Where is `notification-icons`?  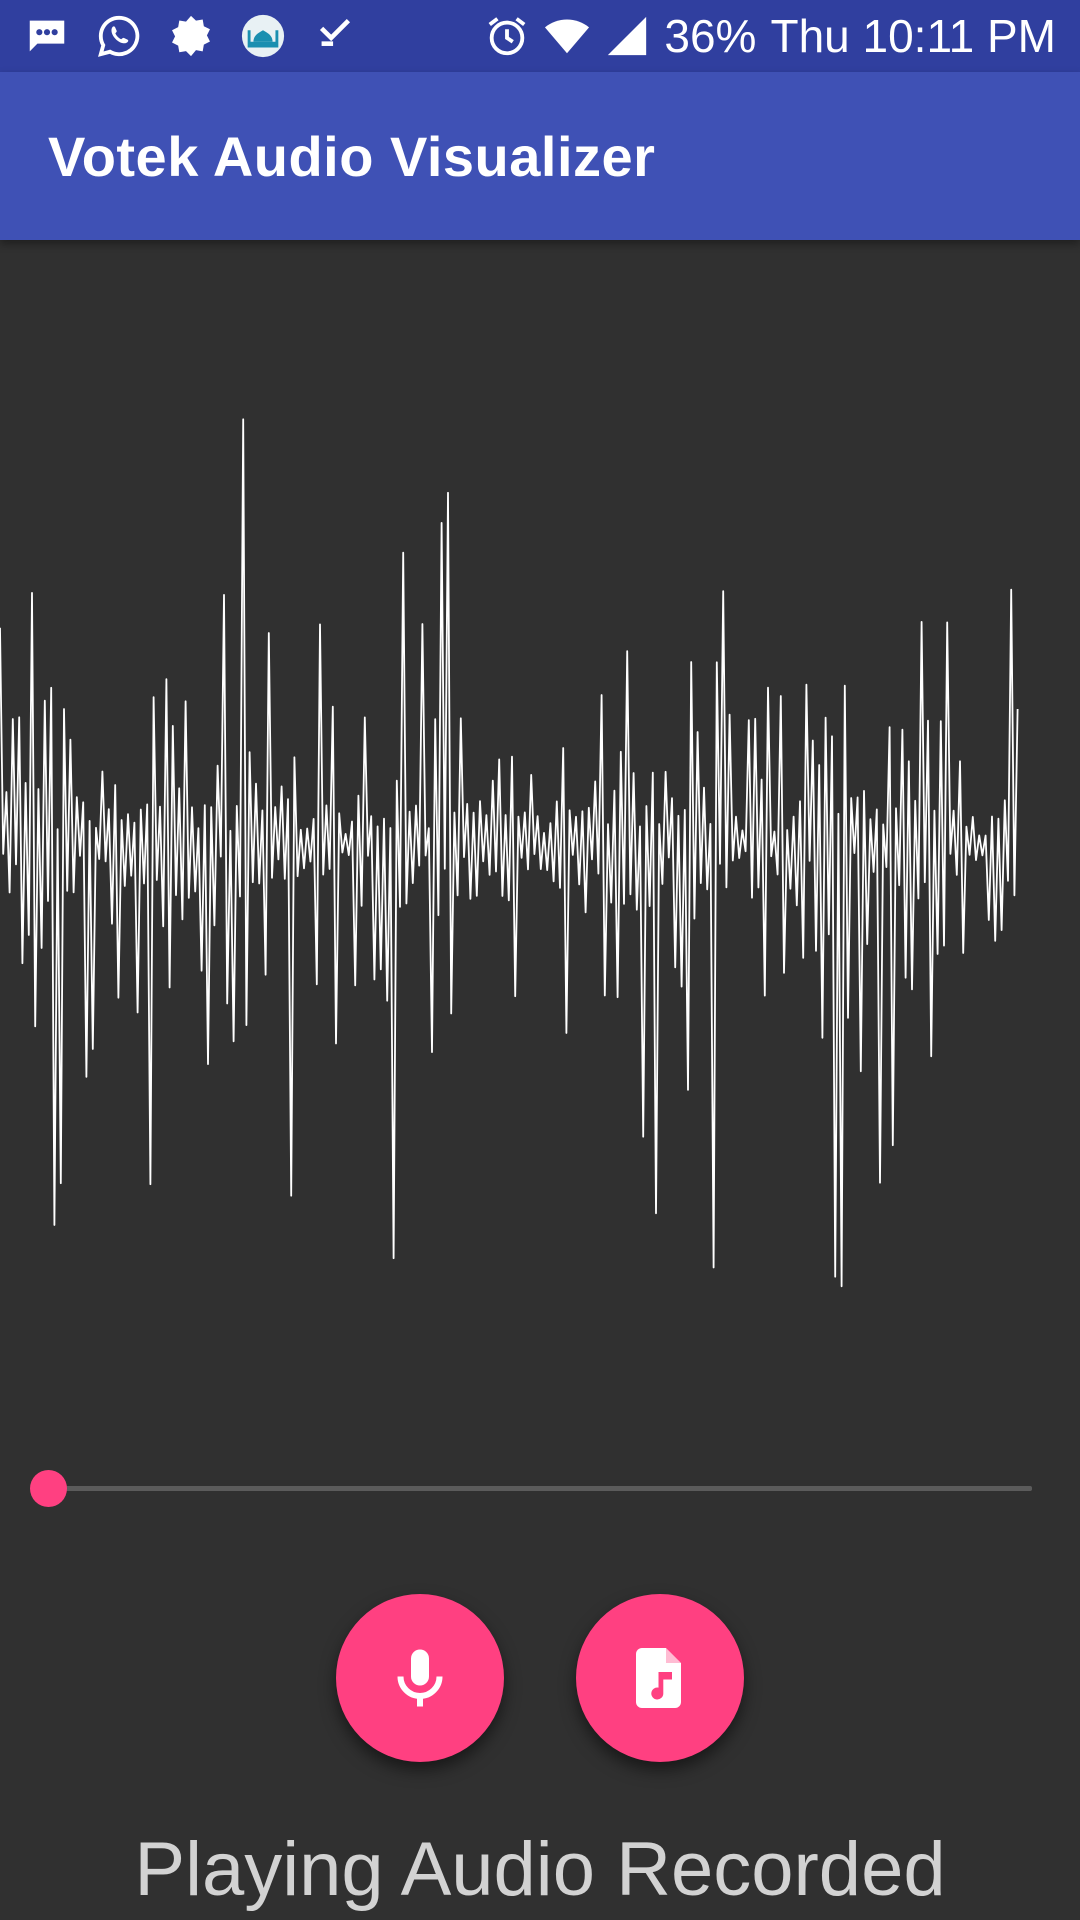 notification-icons is located at coordinates (191, 36).